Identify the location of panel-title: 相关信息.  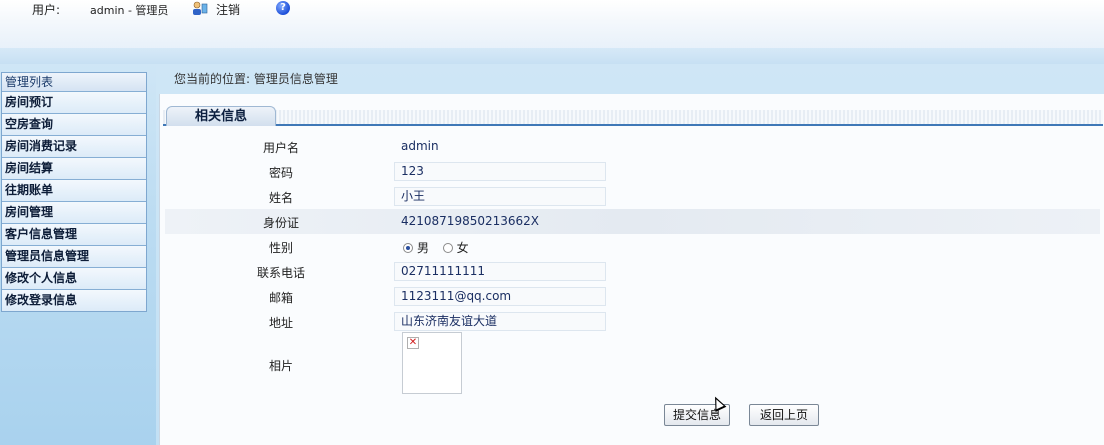
(221, 116).